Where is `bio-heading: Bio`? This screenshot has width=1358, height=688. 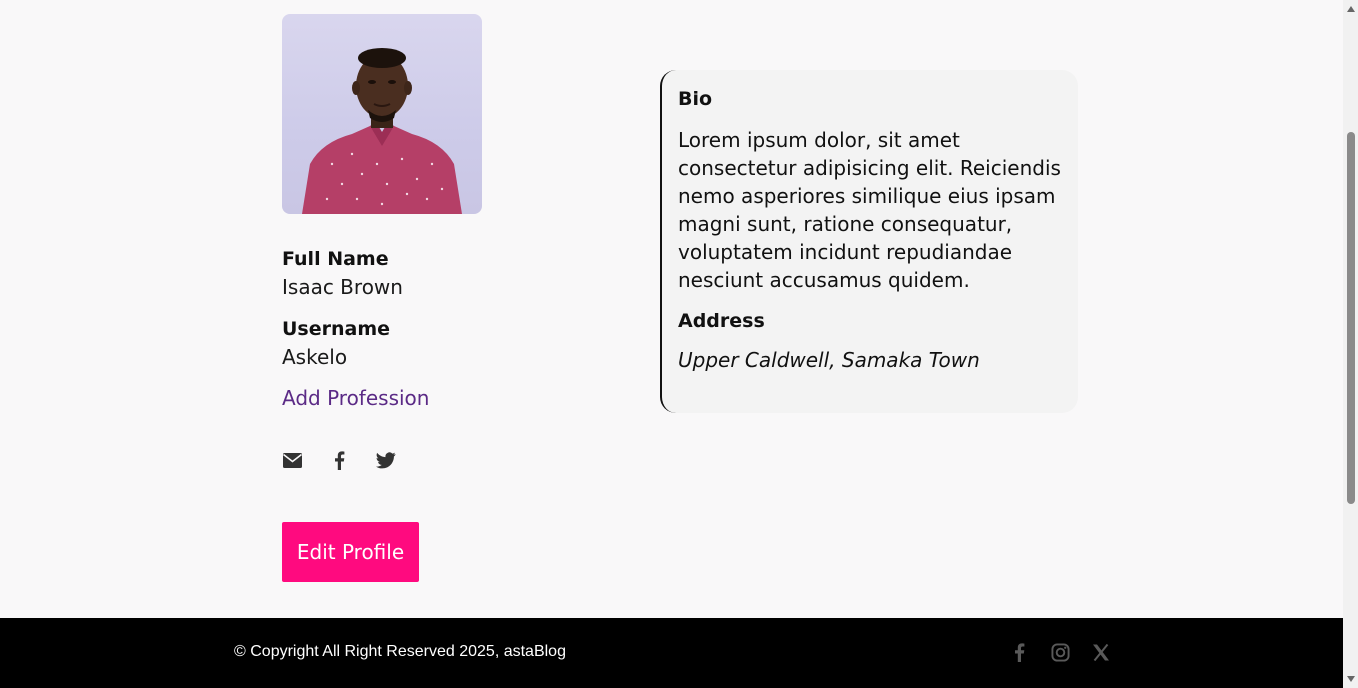
bio-heading: Bio is located at coordinates (695, 99).